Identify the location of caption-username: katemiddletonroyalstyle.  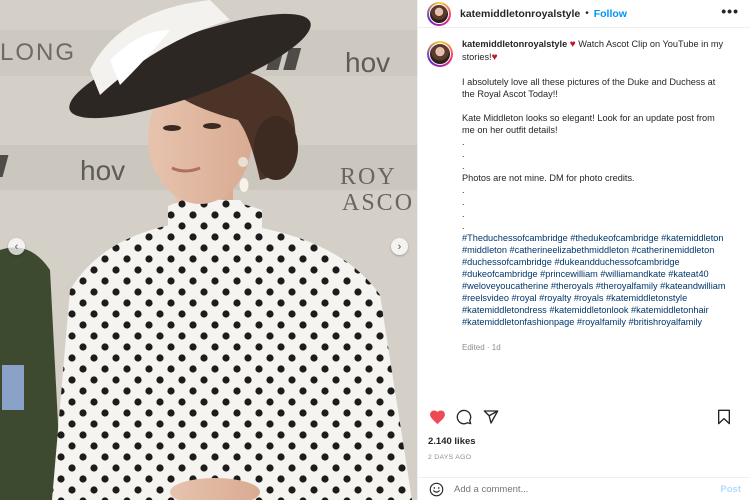
(514, 44).